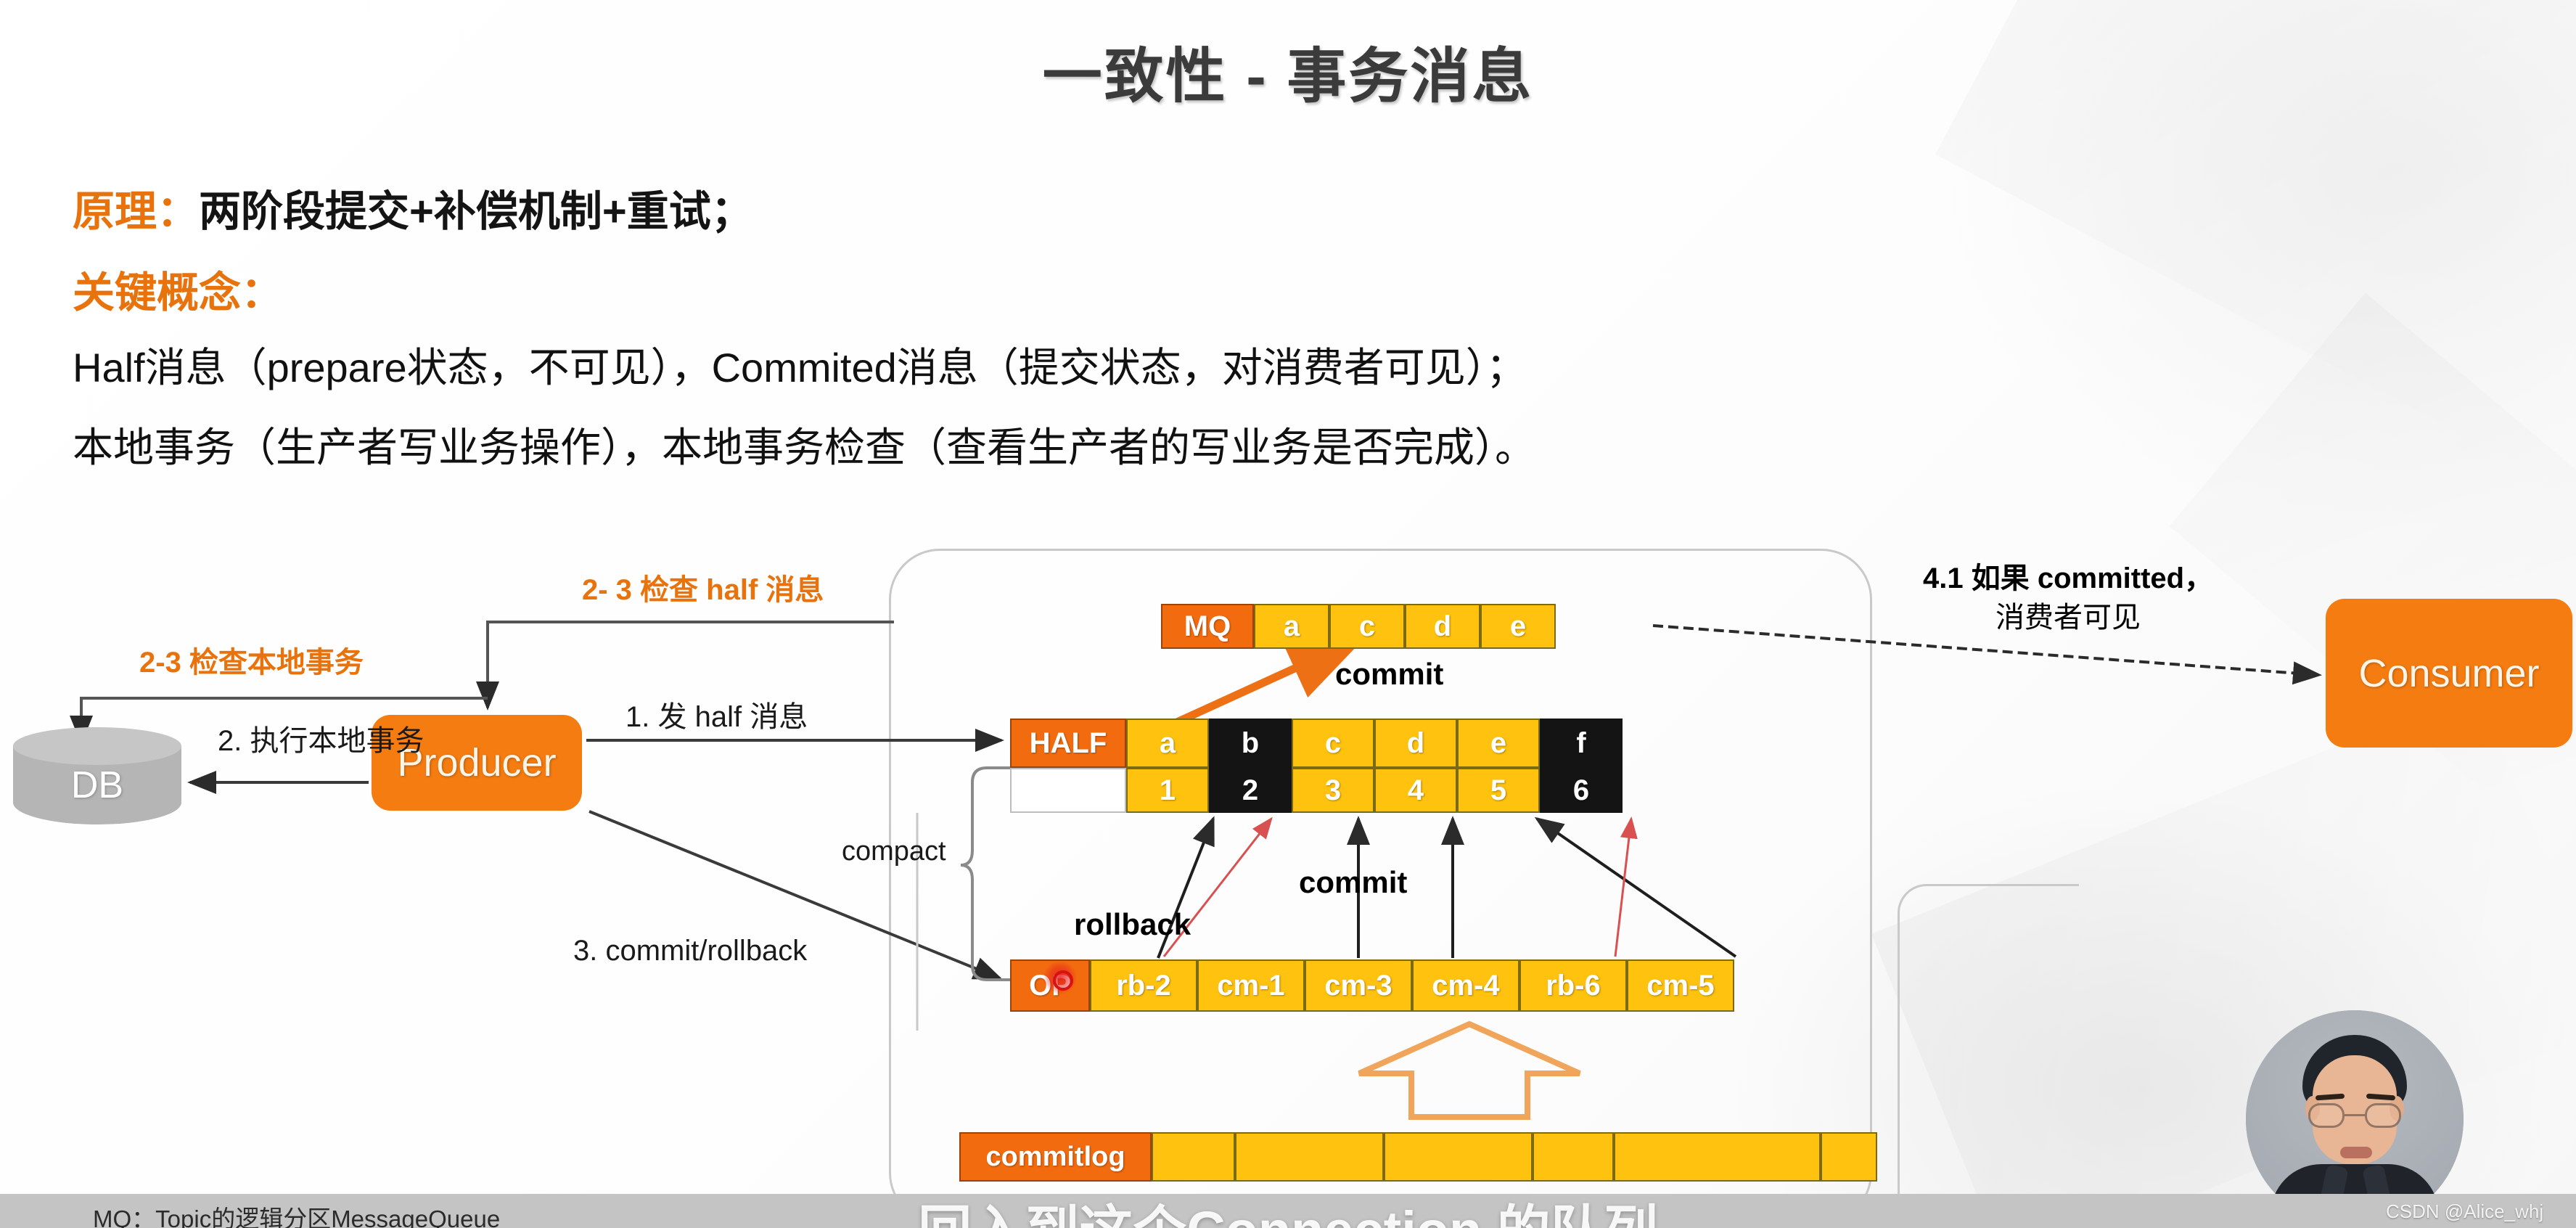  Describe the element at coordinates (1518, 626) in the screenshot. I see `mq-cell: e` at that location.